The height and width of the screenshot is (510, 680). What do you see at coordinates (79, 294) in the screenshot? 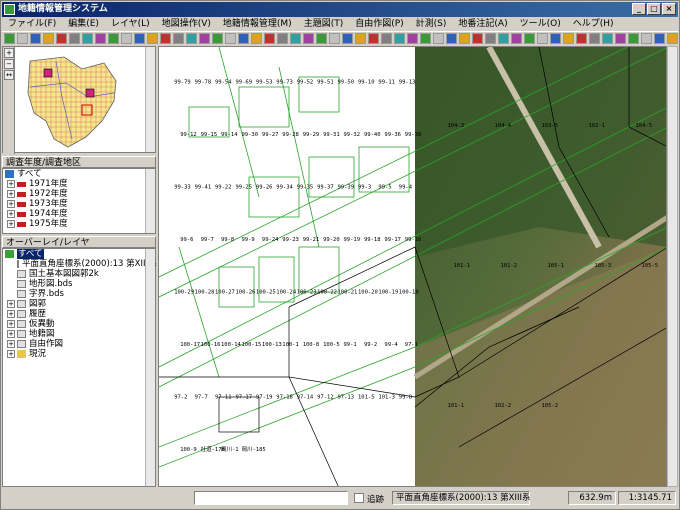
I see `layer-item: 字界.bds` at bounding box center [79, 294].